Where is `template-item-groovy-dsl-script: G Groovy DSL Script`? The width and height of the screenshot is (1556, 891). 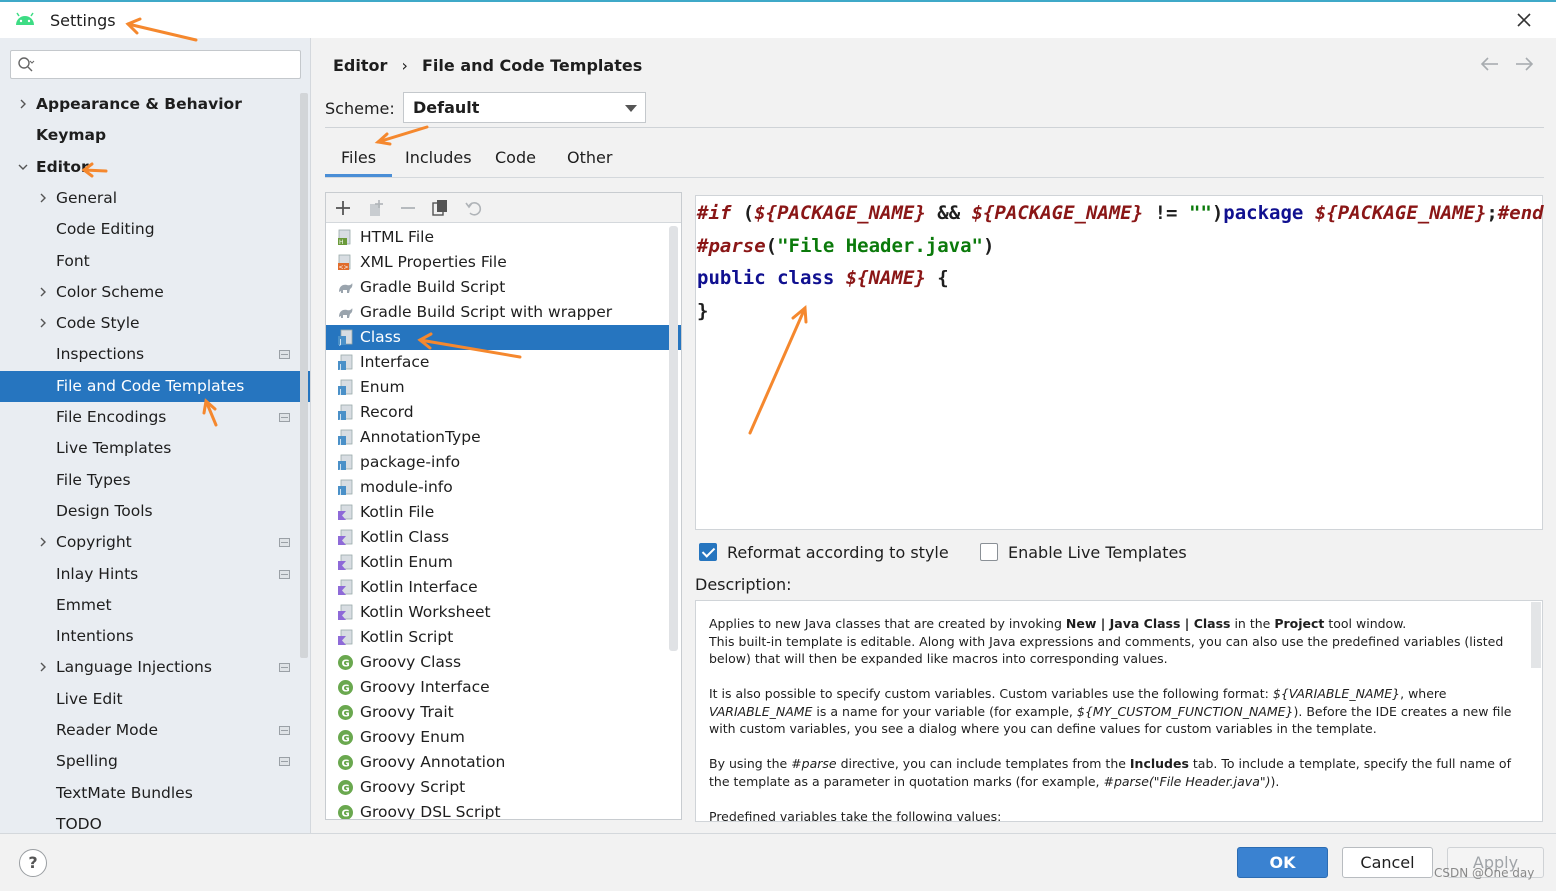
template-item-groovy-dsl-script: G Groovy DSL Script is located at coordinates (503, 809).